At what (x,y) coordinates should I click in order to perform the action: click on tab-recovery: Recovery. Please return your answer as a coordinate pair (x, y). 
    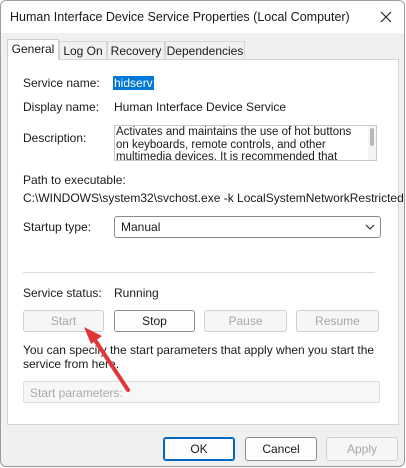
    Looking at the image, I should click on (136, 50).